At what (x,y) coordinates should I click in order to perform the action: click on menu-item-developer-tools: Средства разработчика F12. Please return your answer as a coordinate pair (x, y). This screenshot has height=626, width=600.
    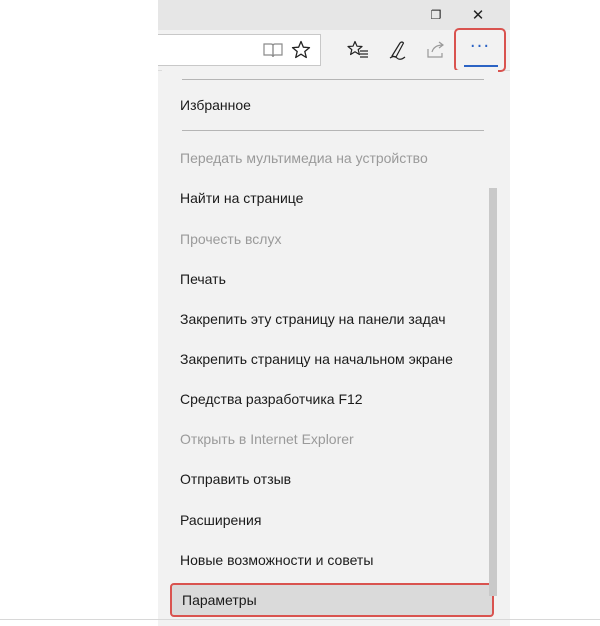
    Looking at the image, I should click on (328, 399).